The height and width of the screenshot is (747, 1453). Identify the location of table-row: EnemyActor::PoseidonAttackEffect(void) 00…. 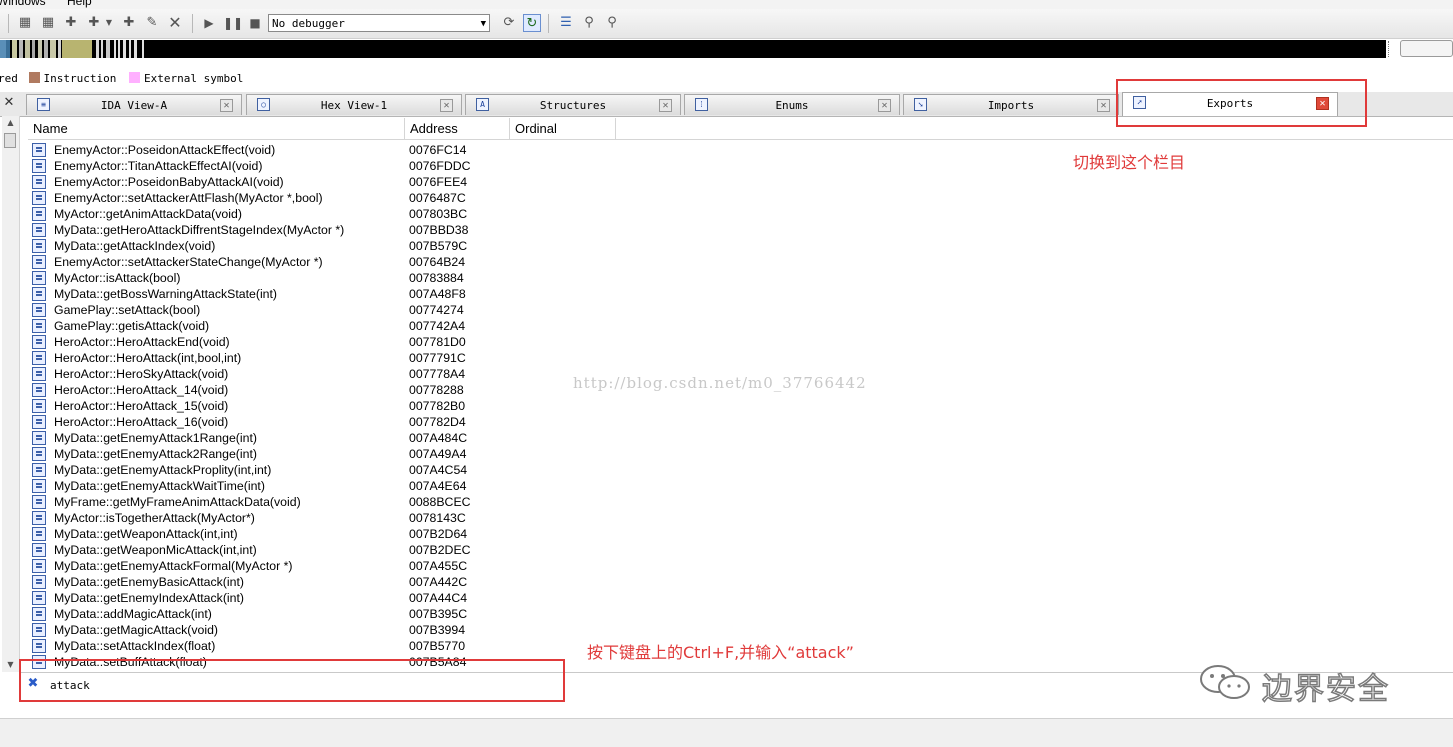
(330, 150).